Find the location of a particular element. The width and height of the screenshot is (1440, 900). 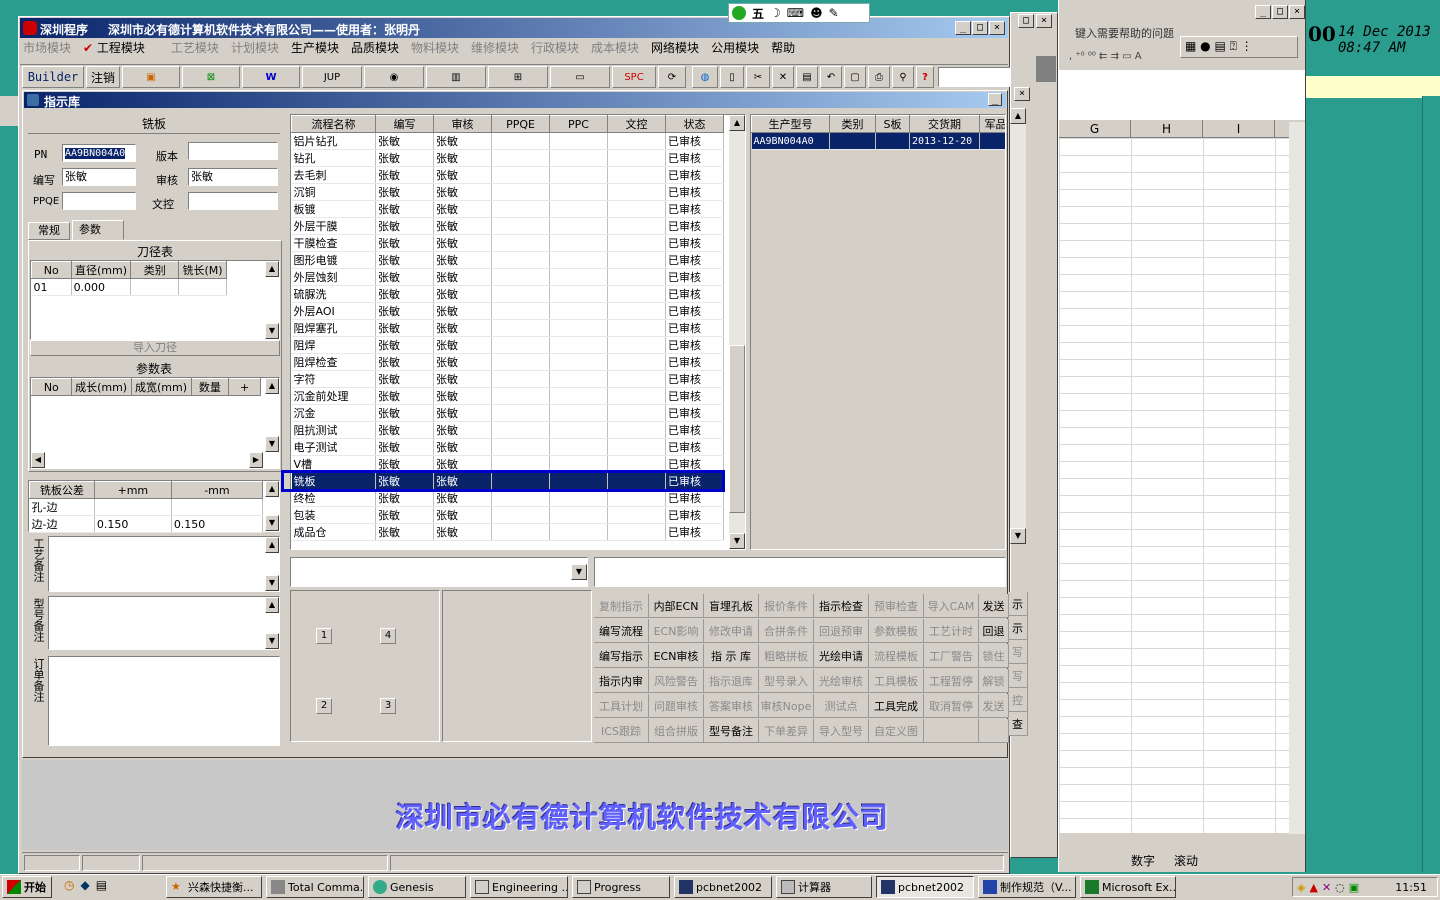

menu-market: 市场模块 is located at coordinates (47, 48).